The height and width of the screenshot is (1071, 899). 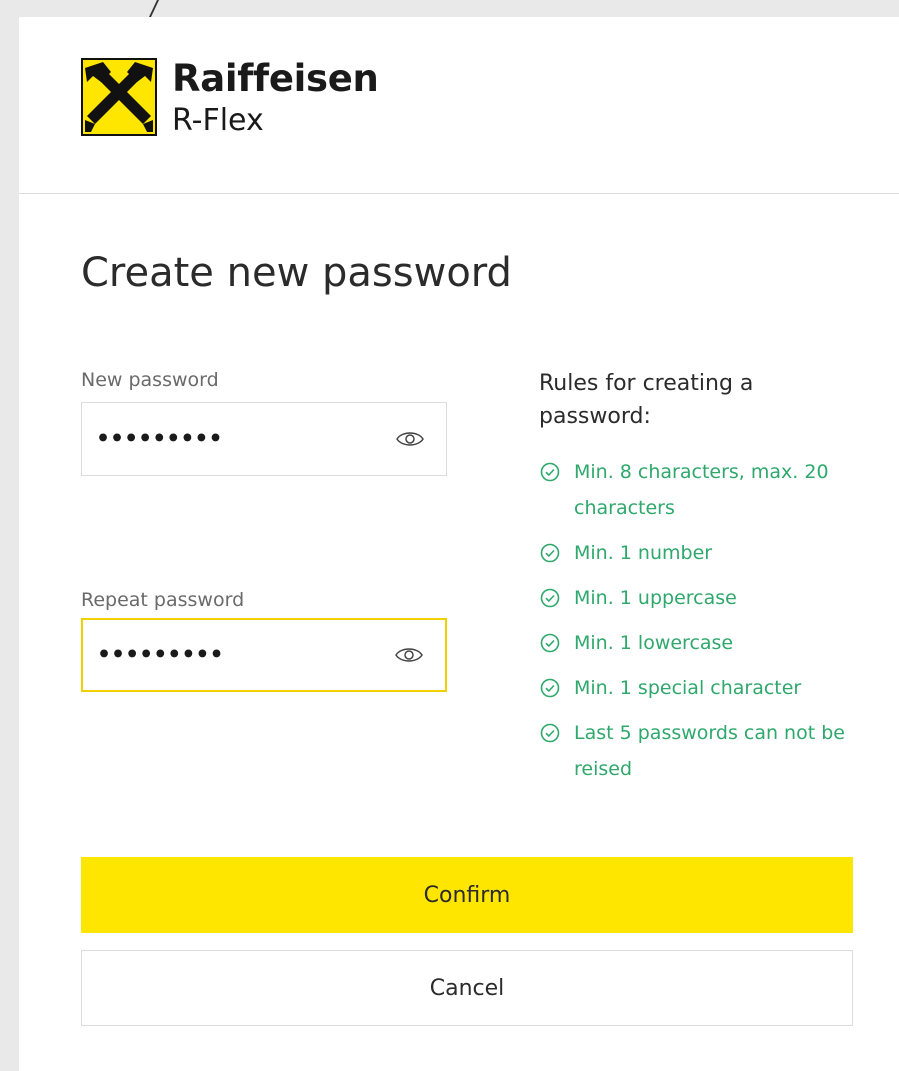 I want to click on rule-item: Min. 1 special character, so click(x=706, y=688).